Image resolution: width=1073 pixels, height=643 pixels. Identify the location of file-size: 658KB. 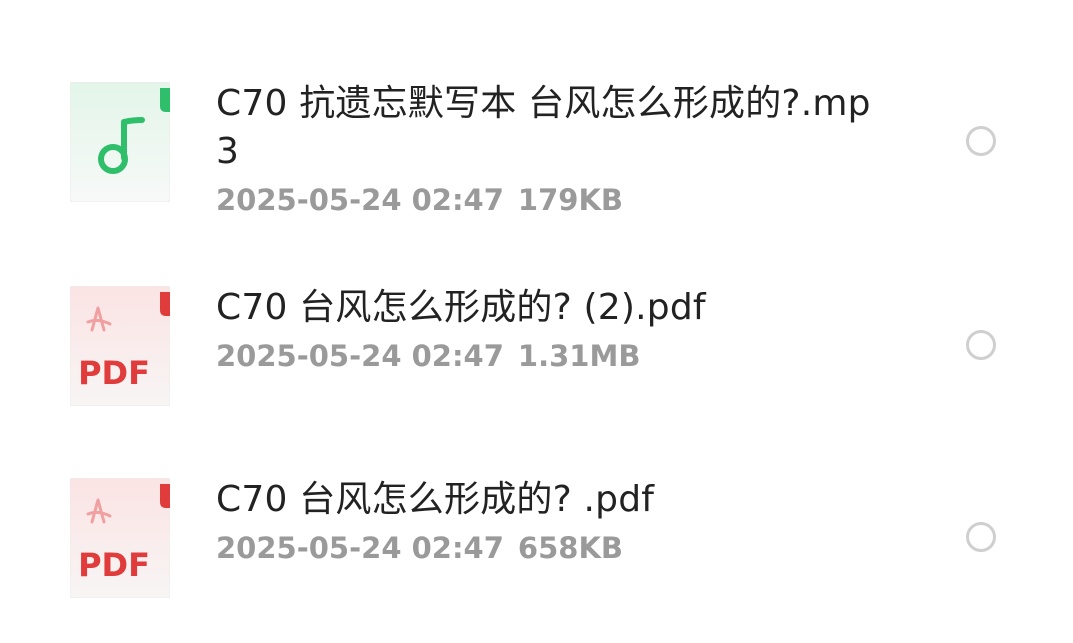
(570, 548).